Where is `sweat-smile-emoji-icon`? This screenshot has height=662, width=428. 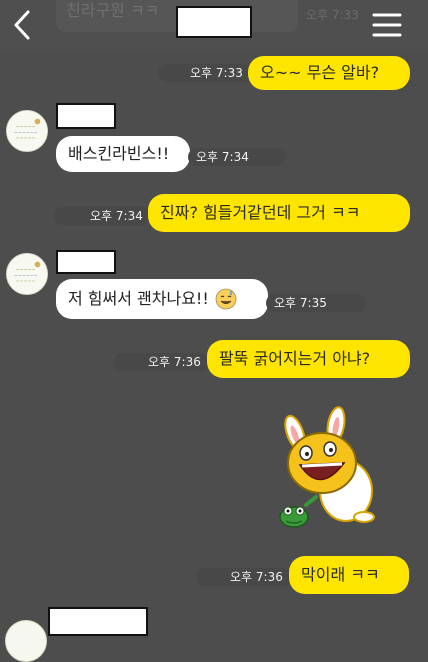 sweat-smile-emoji-icon is located at coordinates (226, 299).